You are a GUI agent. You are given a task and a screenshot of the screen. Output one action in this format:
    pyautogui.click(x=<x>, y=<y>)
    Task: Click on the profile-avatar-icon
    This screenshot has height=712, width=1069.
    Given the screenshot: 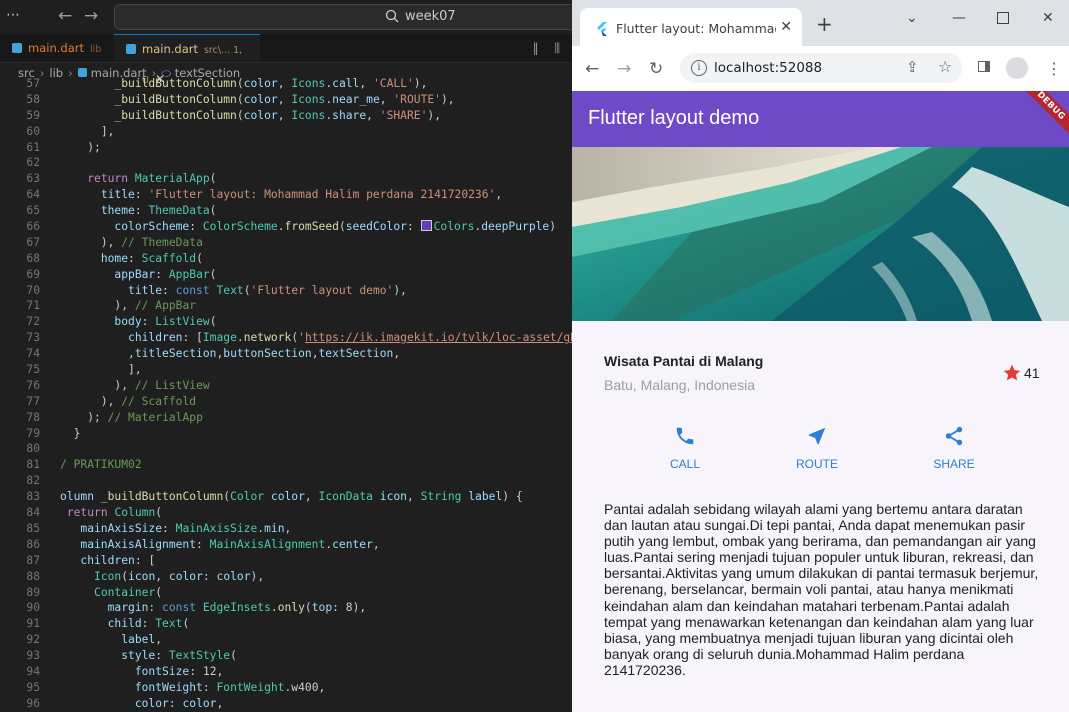 What is the action you would take?
    pyautogui.click(x=1017, y=68)
    